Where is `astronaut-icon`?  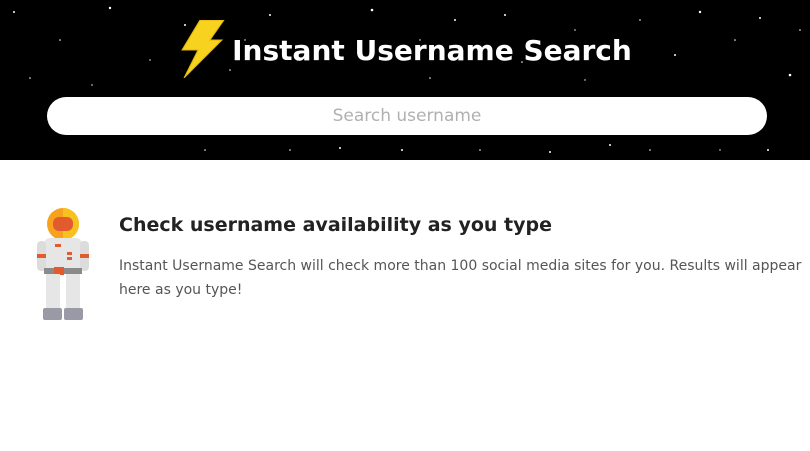
astronaut-icon is located at coordinates (63, 264).